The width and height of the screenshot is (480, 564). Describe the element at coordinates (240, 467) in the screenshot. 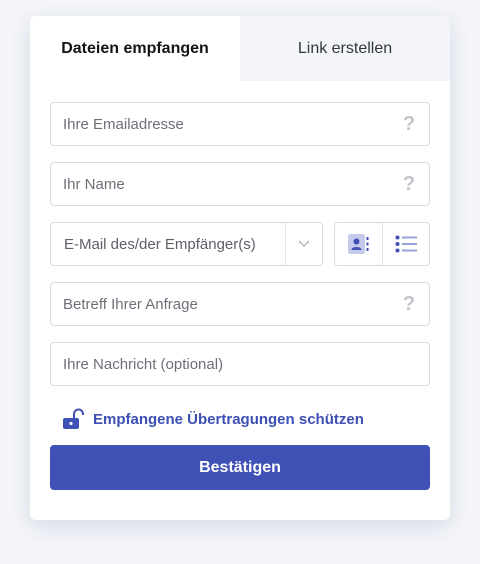

I see `confirm-button: Bestätigen` at that location.